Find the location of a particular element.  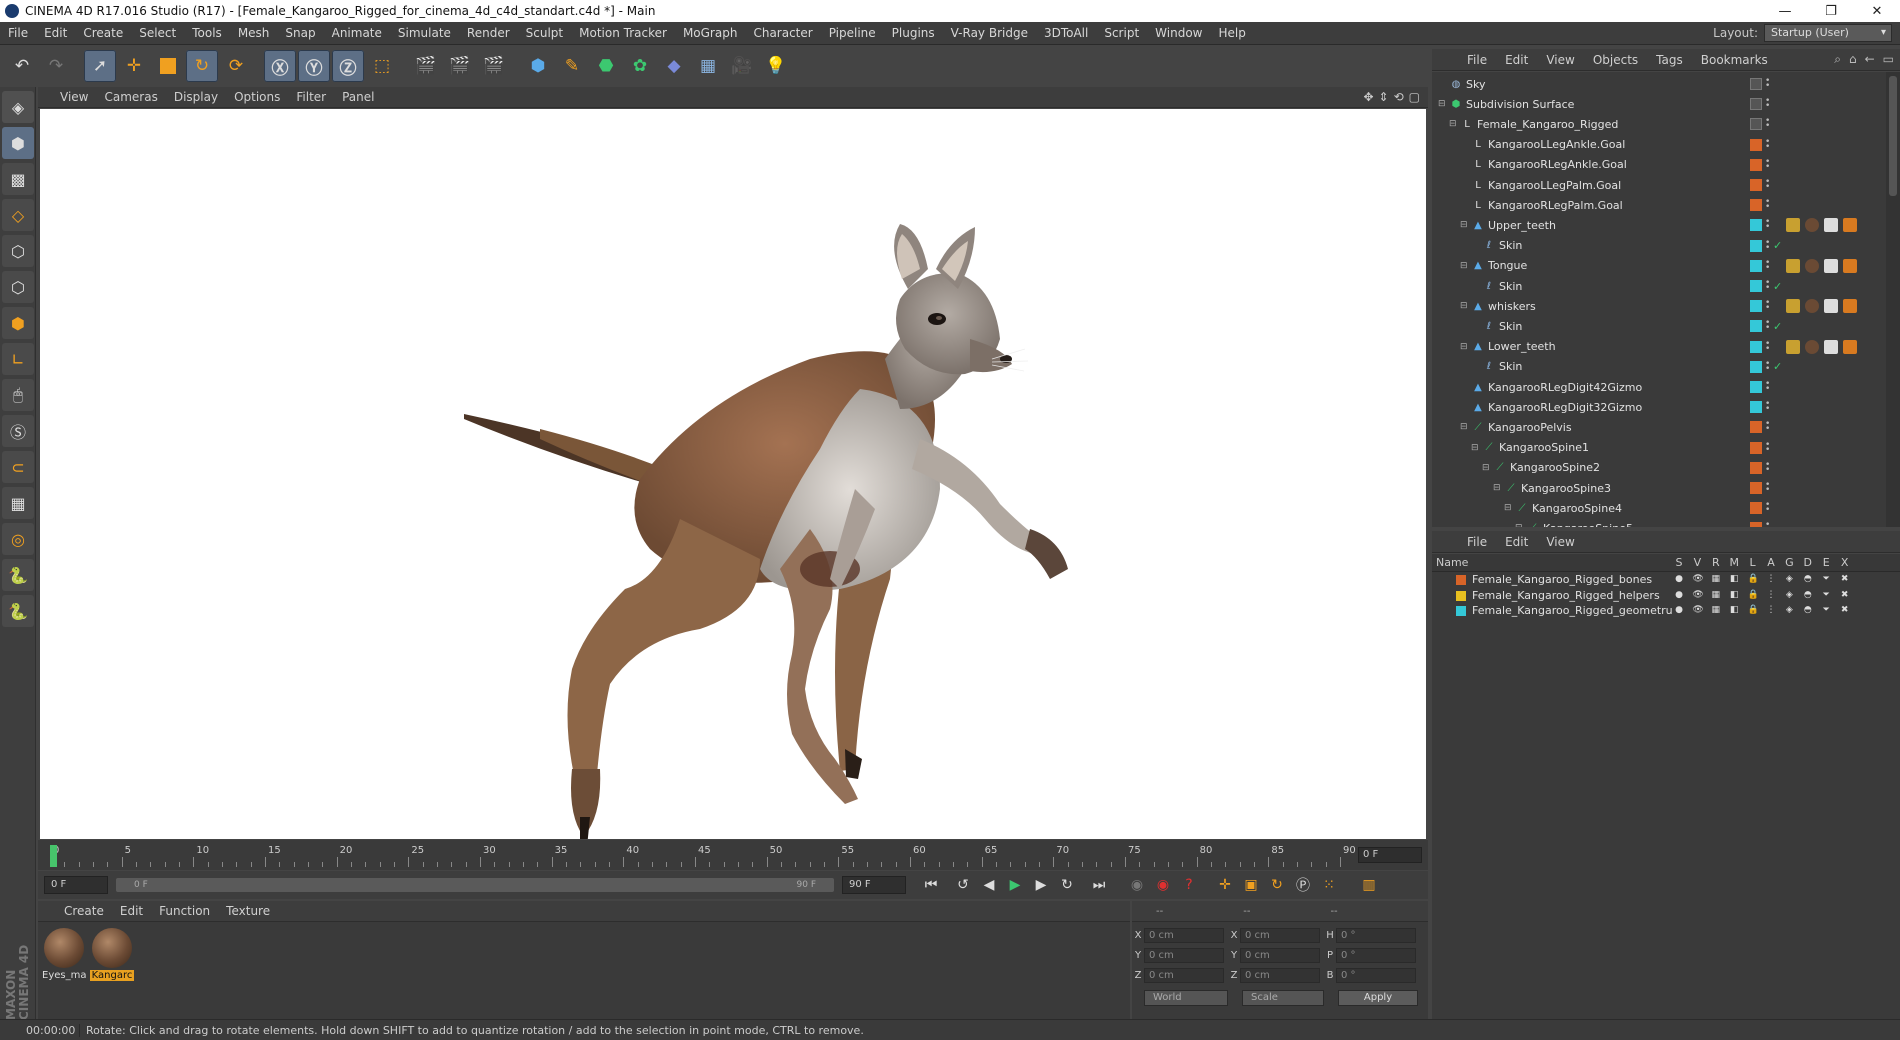

coordinate-field: 0 ° is located at coordinates (1376, 975).